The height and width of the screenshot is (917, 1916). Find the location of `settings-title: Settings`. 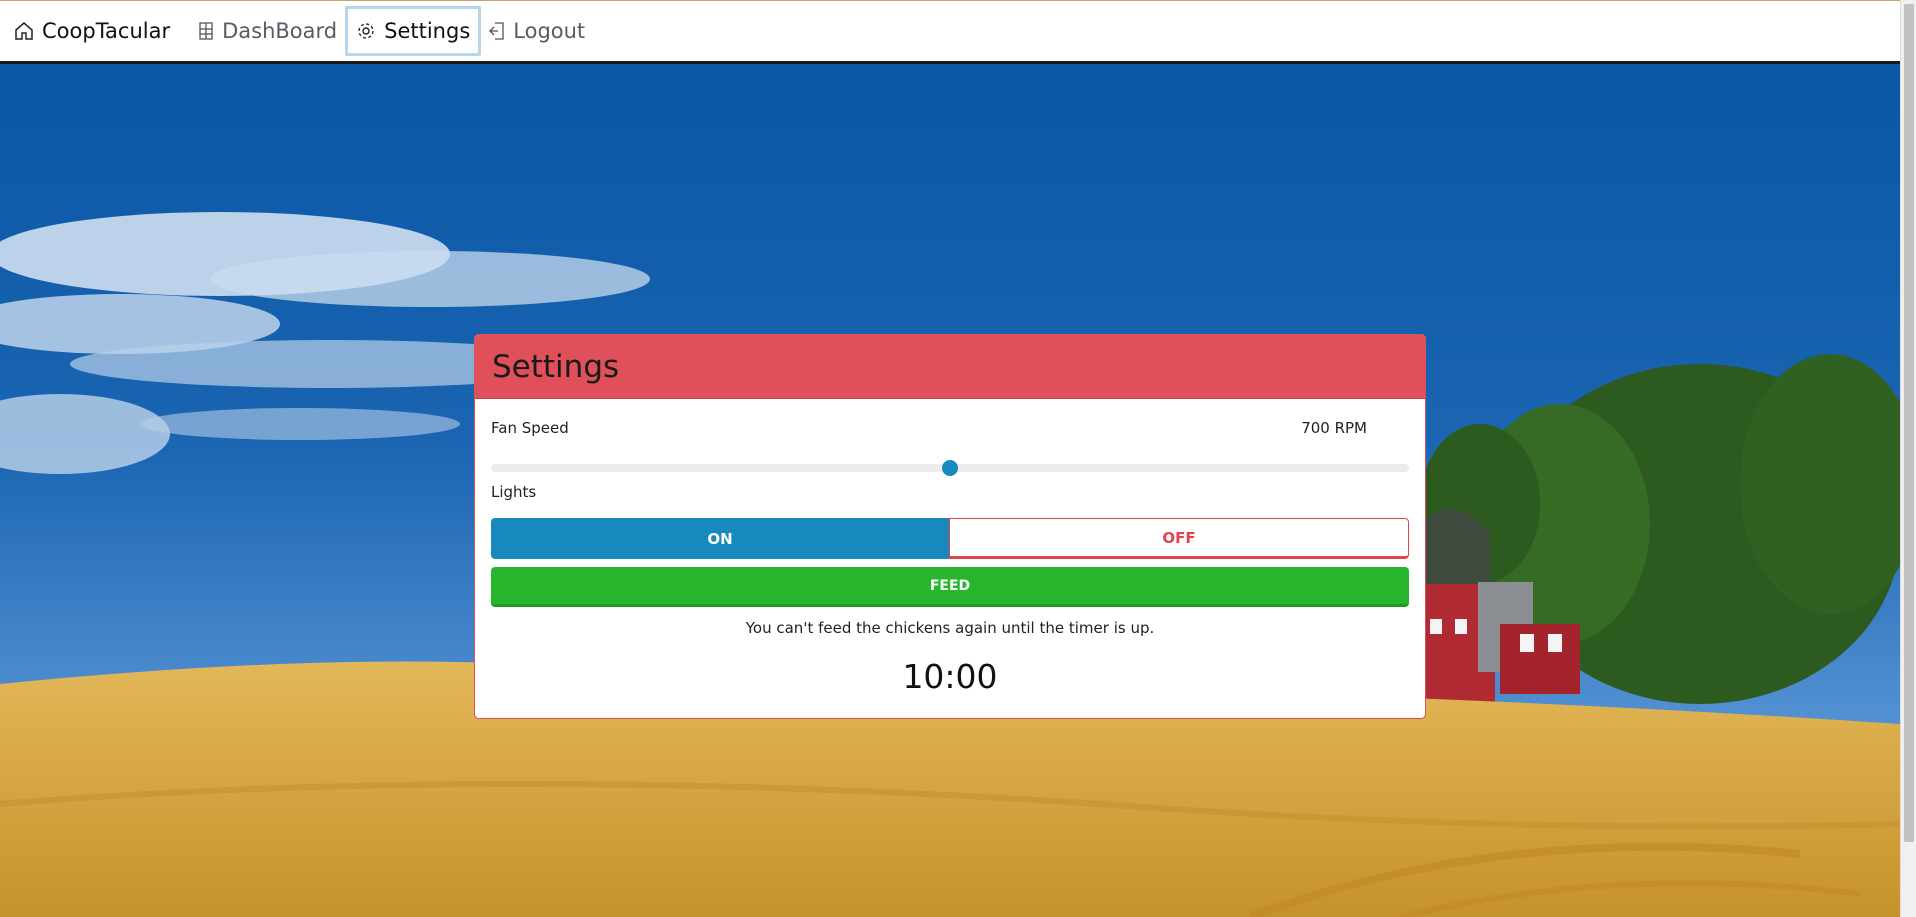

settings-title: Settings is located at coordinates (556, 366).